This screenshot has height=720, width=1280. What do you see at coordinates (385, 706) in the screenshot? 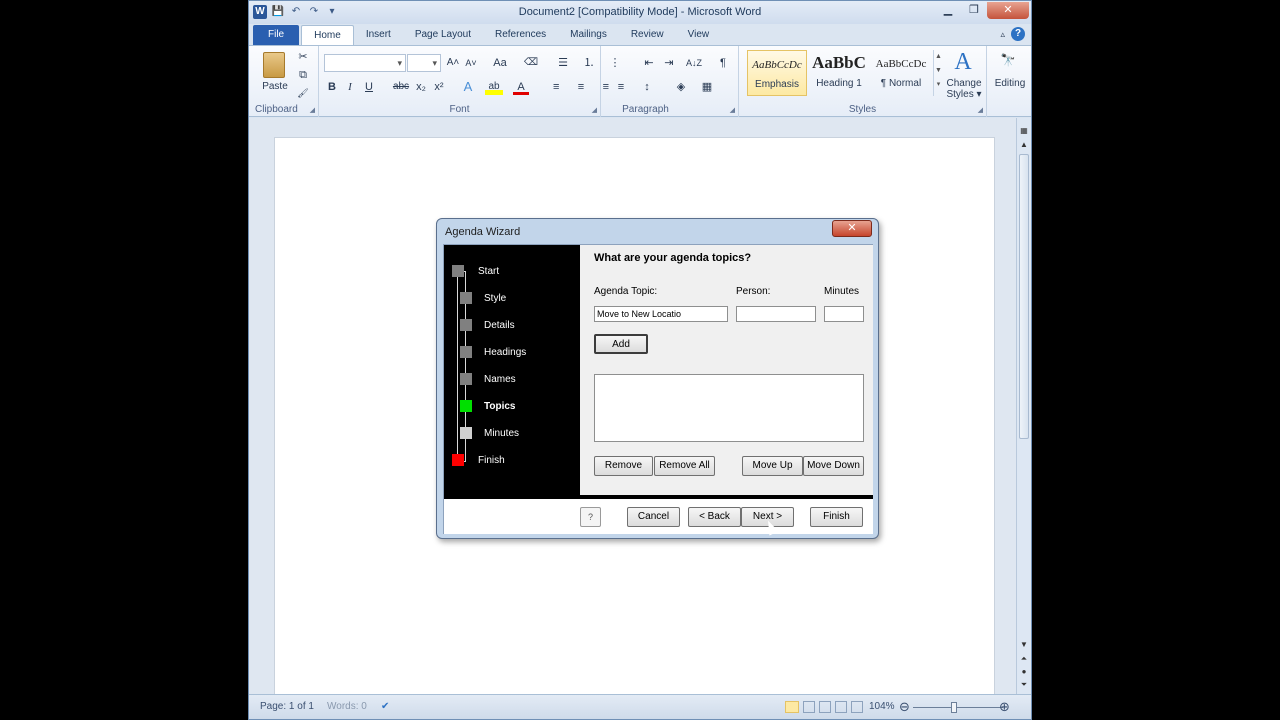
I see `proofing-icon: ✔` at bounding box center [385, 706].